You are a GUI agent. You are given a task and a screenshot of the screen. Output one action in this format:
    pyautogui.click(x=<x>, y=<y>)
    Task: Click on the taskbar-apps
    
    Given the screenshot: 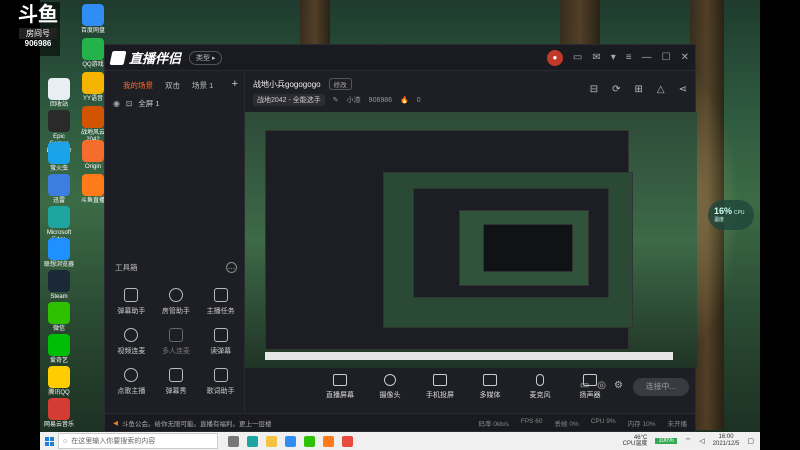 What is the action you would take?
    pyautogui.click(x=290, y=441)
    